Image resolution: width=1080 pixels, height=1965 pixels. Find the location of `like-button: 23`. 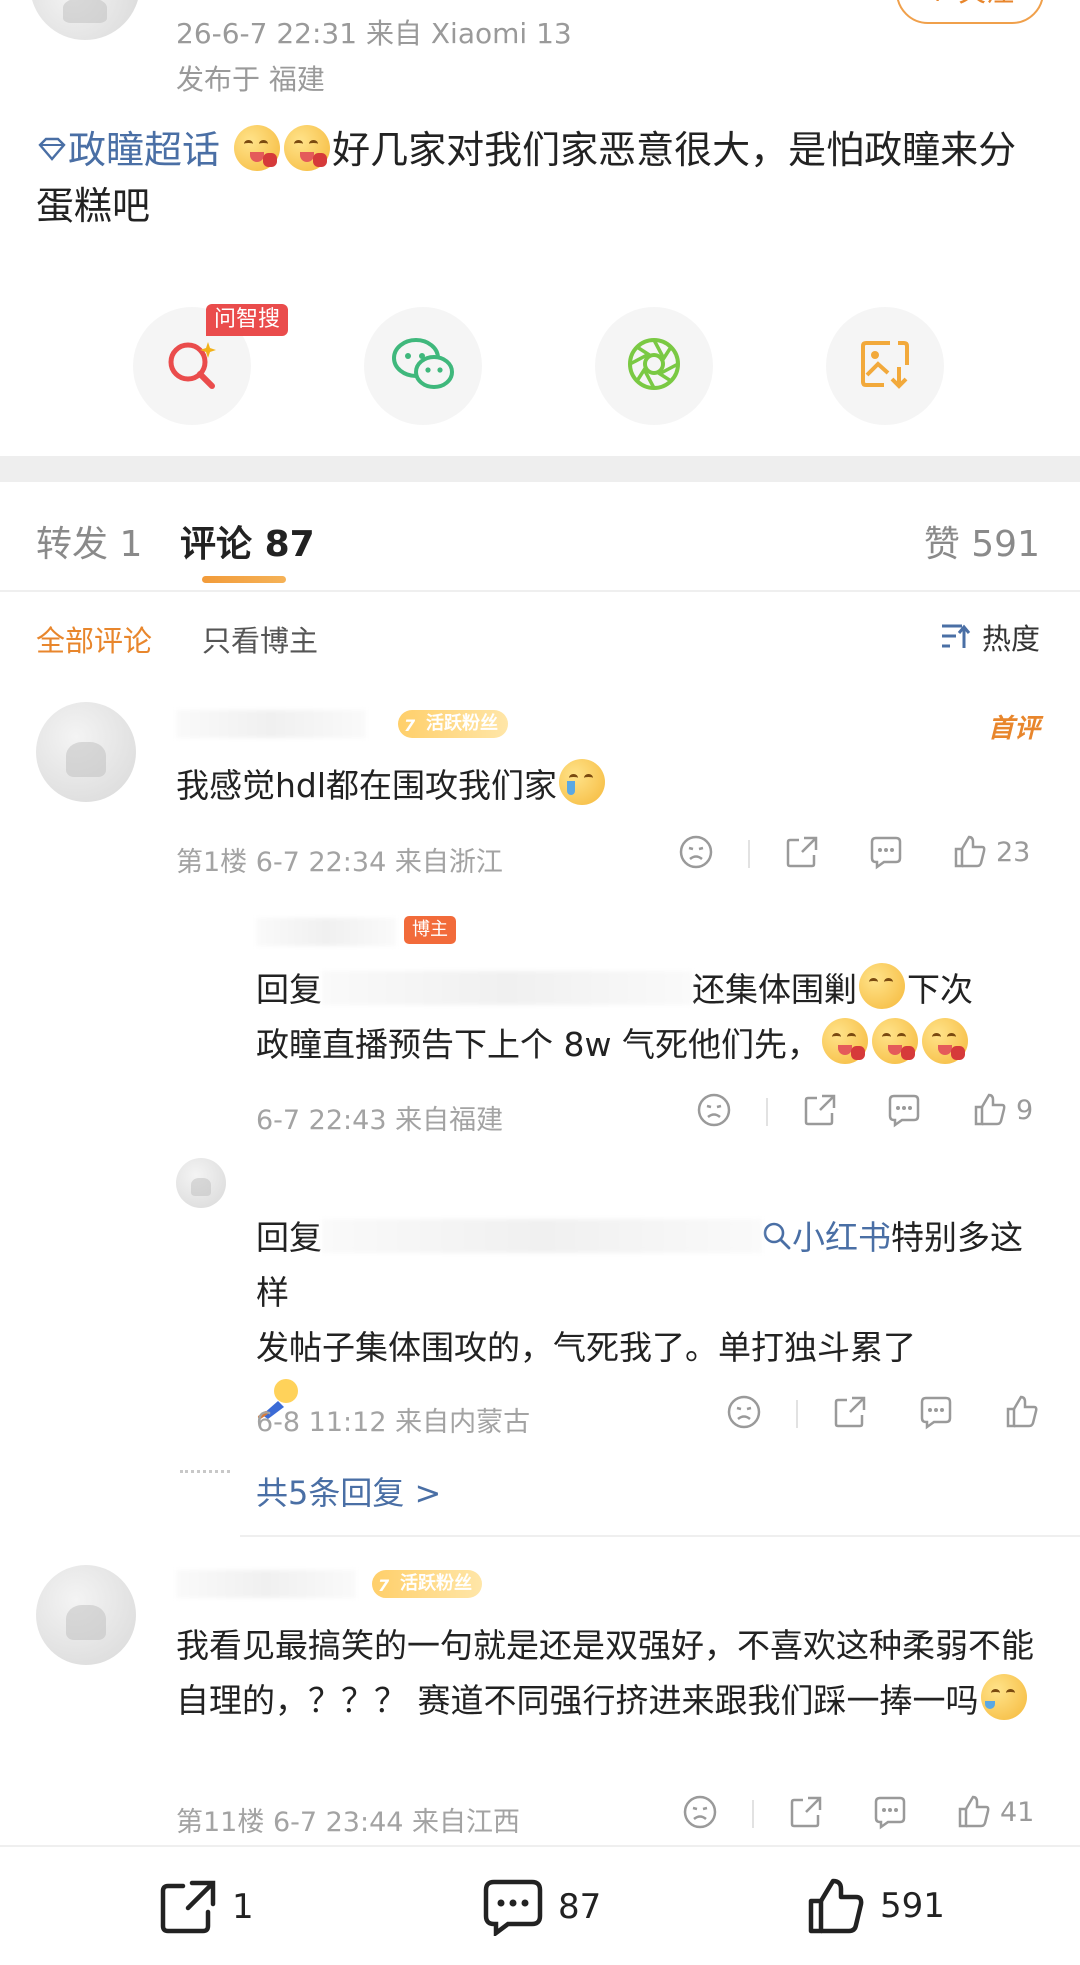

like-button: 23 is located at coordinates (991, 852).